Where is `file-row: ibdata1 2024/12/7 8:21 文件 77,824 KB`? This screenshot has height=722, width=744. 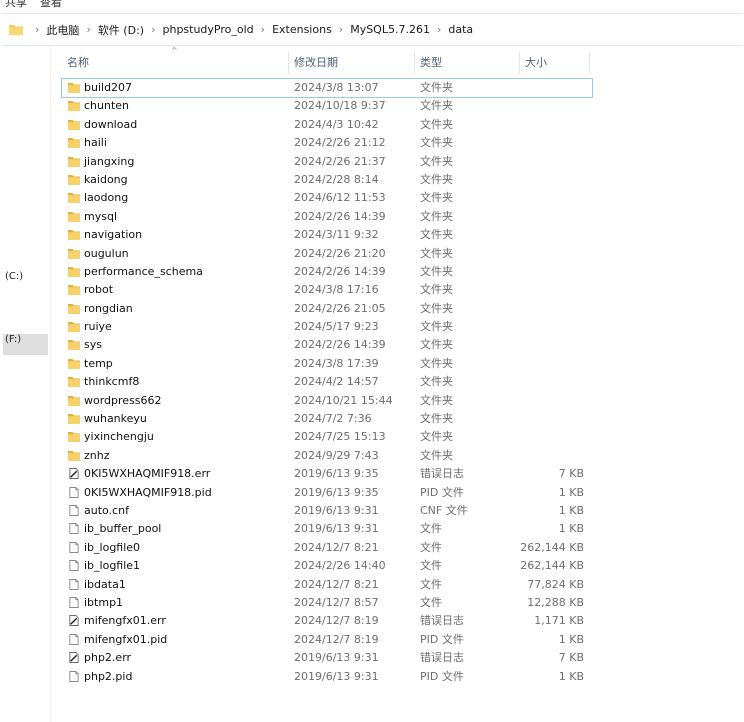 file-row: ibdata1 2024/12/7 8:21 文件 77,824 KB is located at coordinates (327, 585).